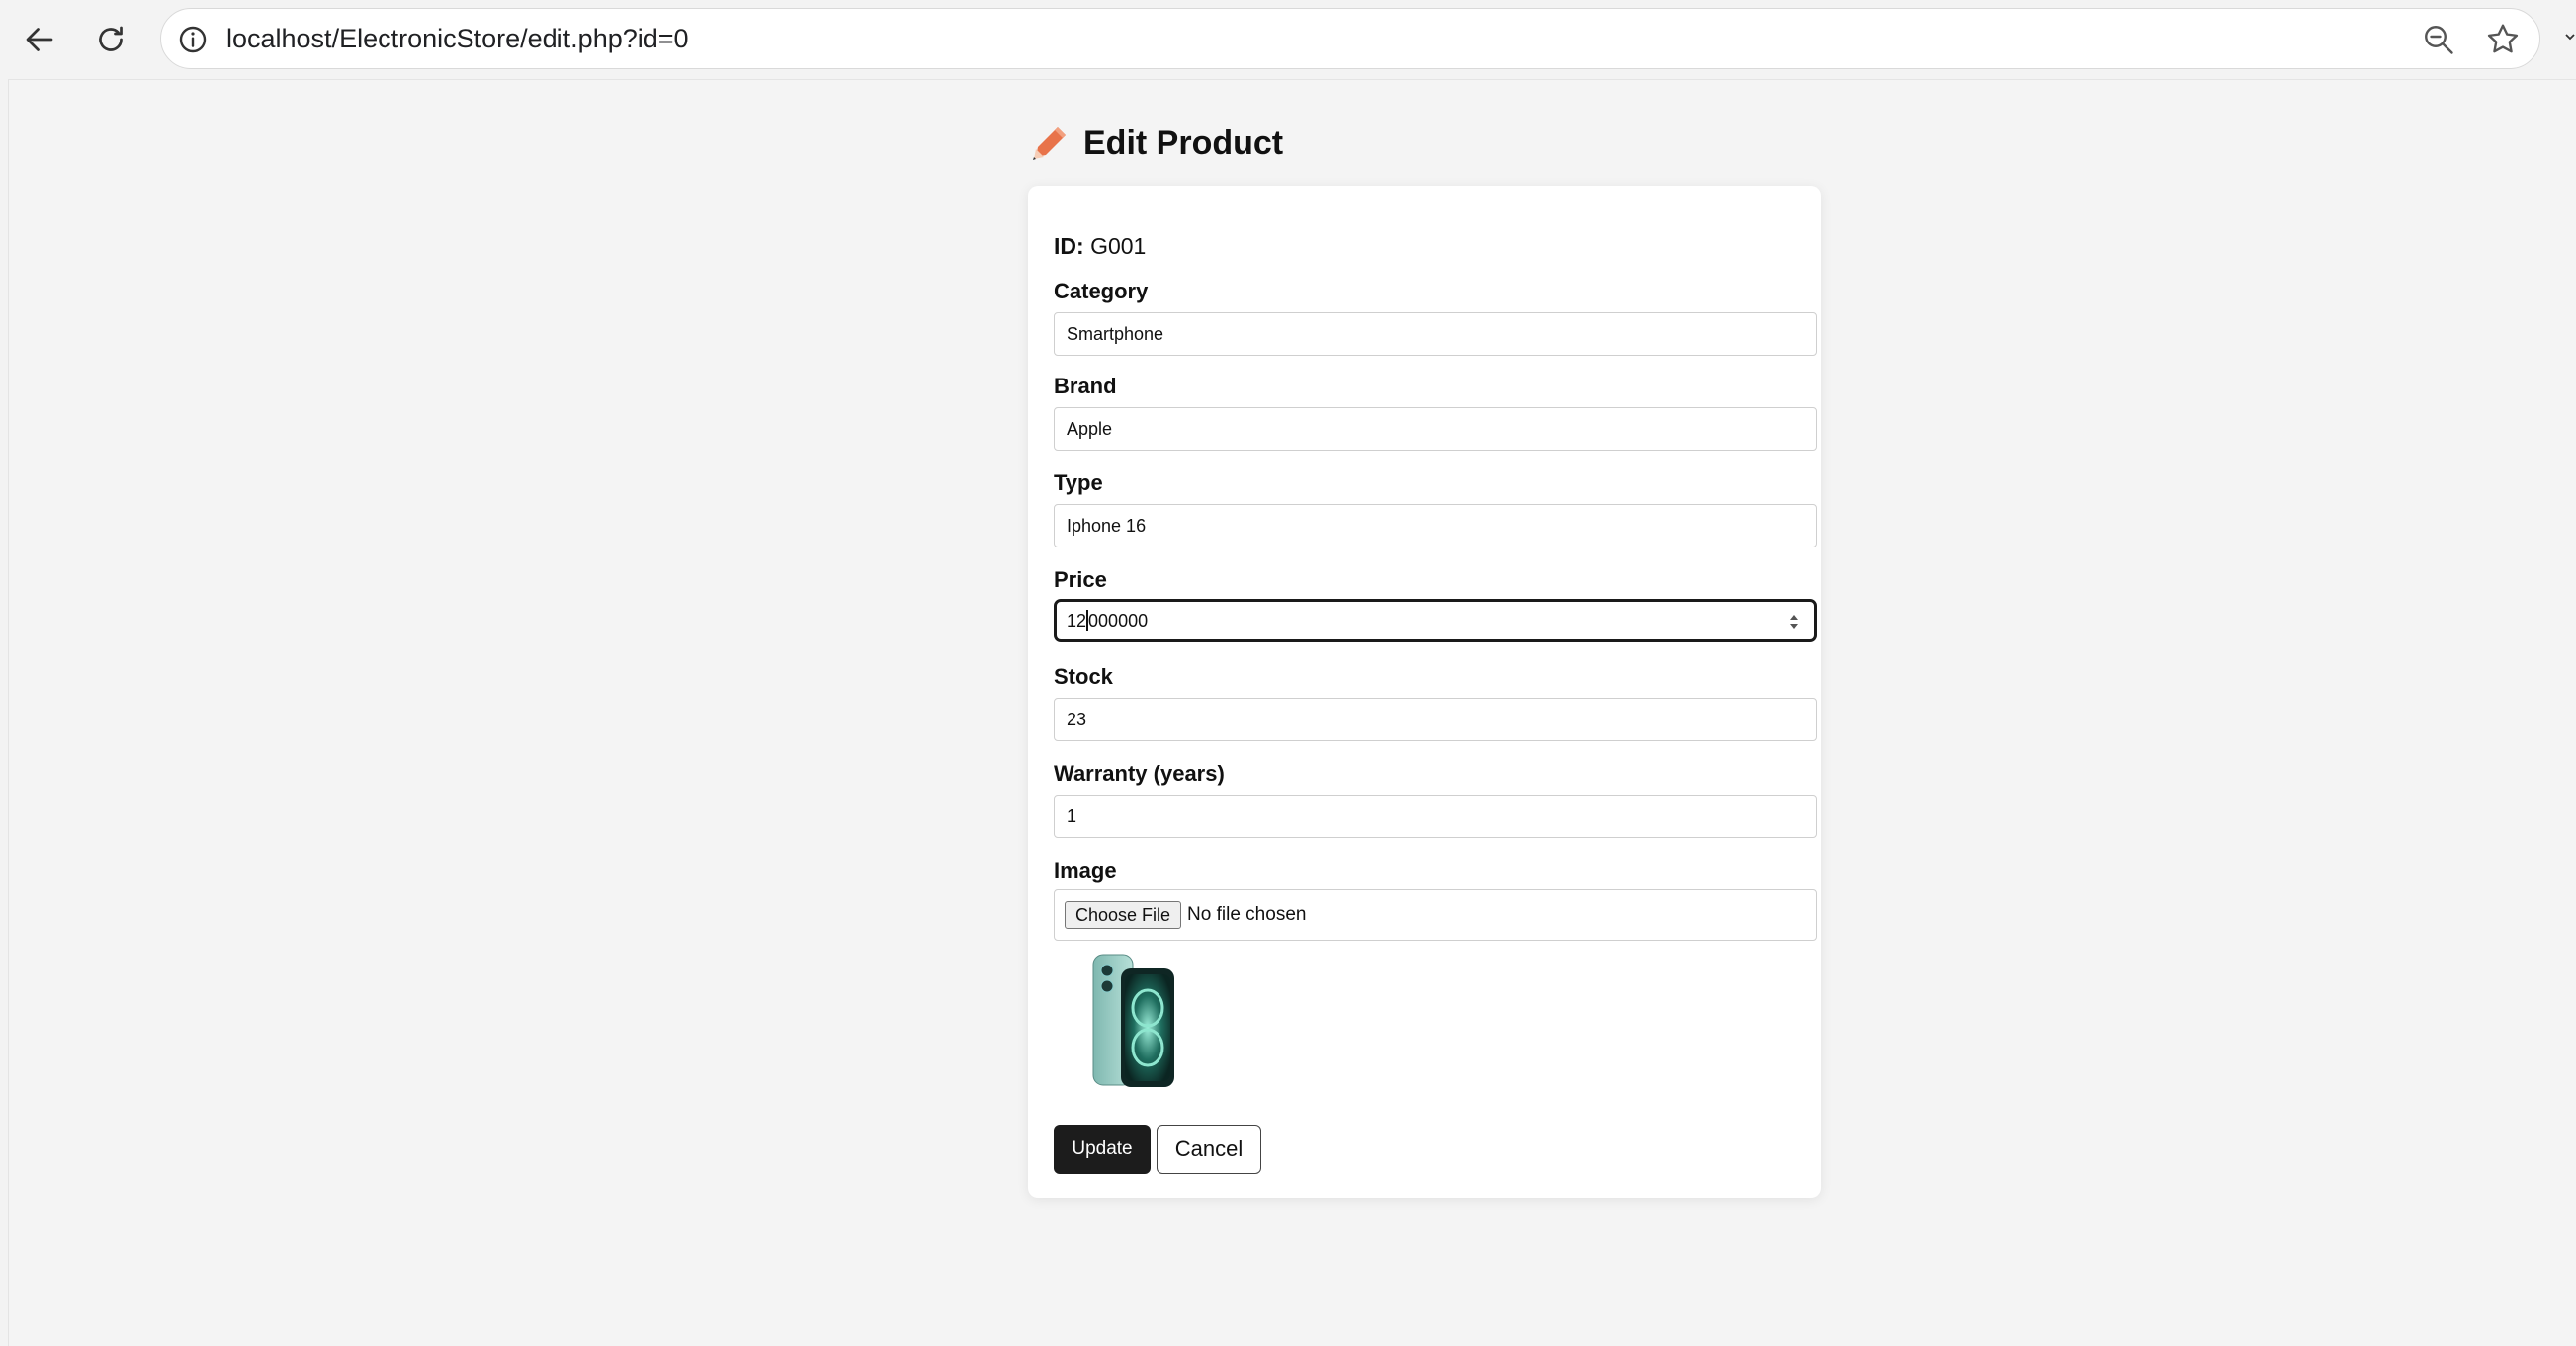  I want to click on brand-value: Apple, so click(1090, 428).